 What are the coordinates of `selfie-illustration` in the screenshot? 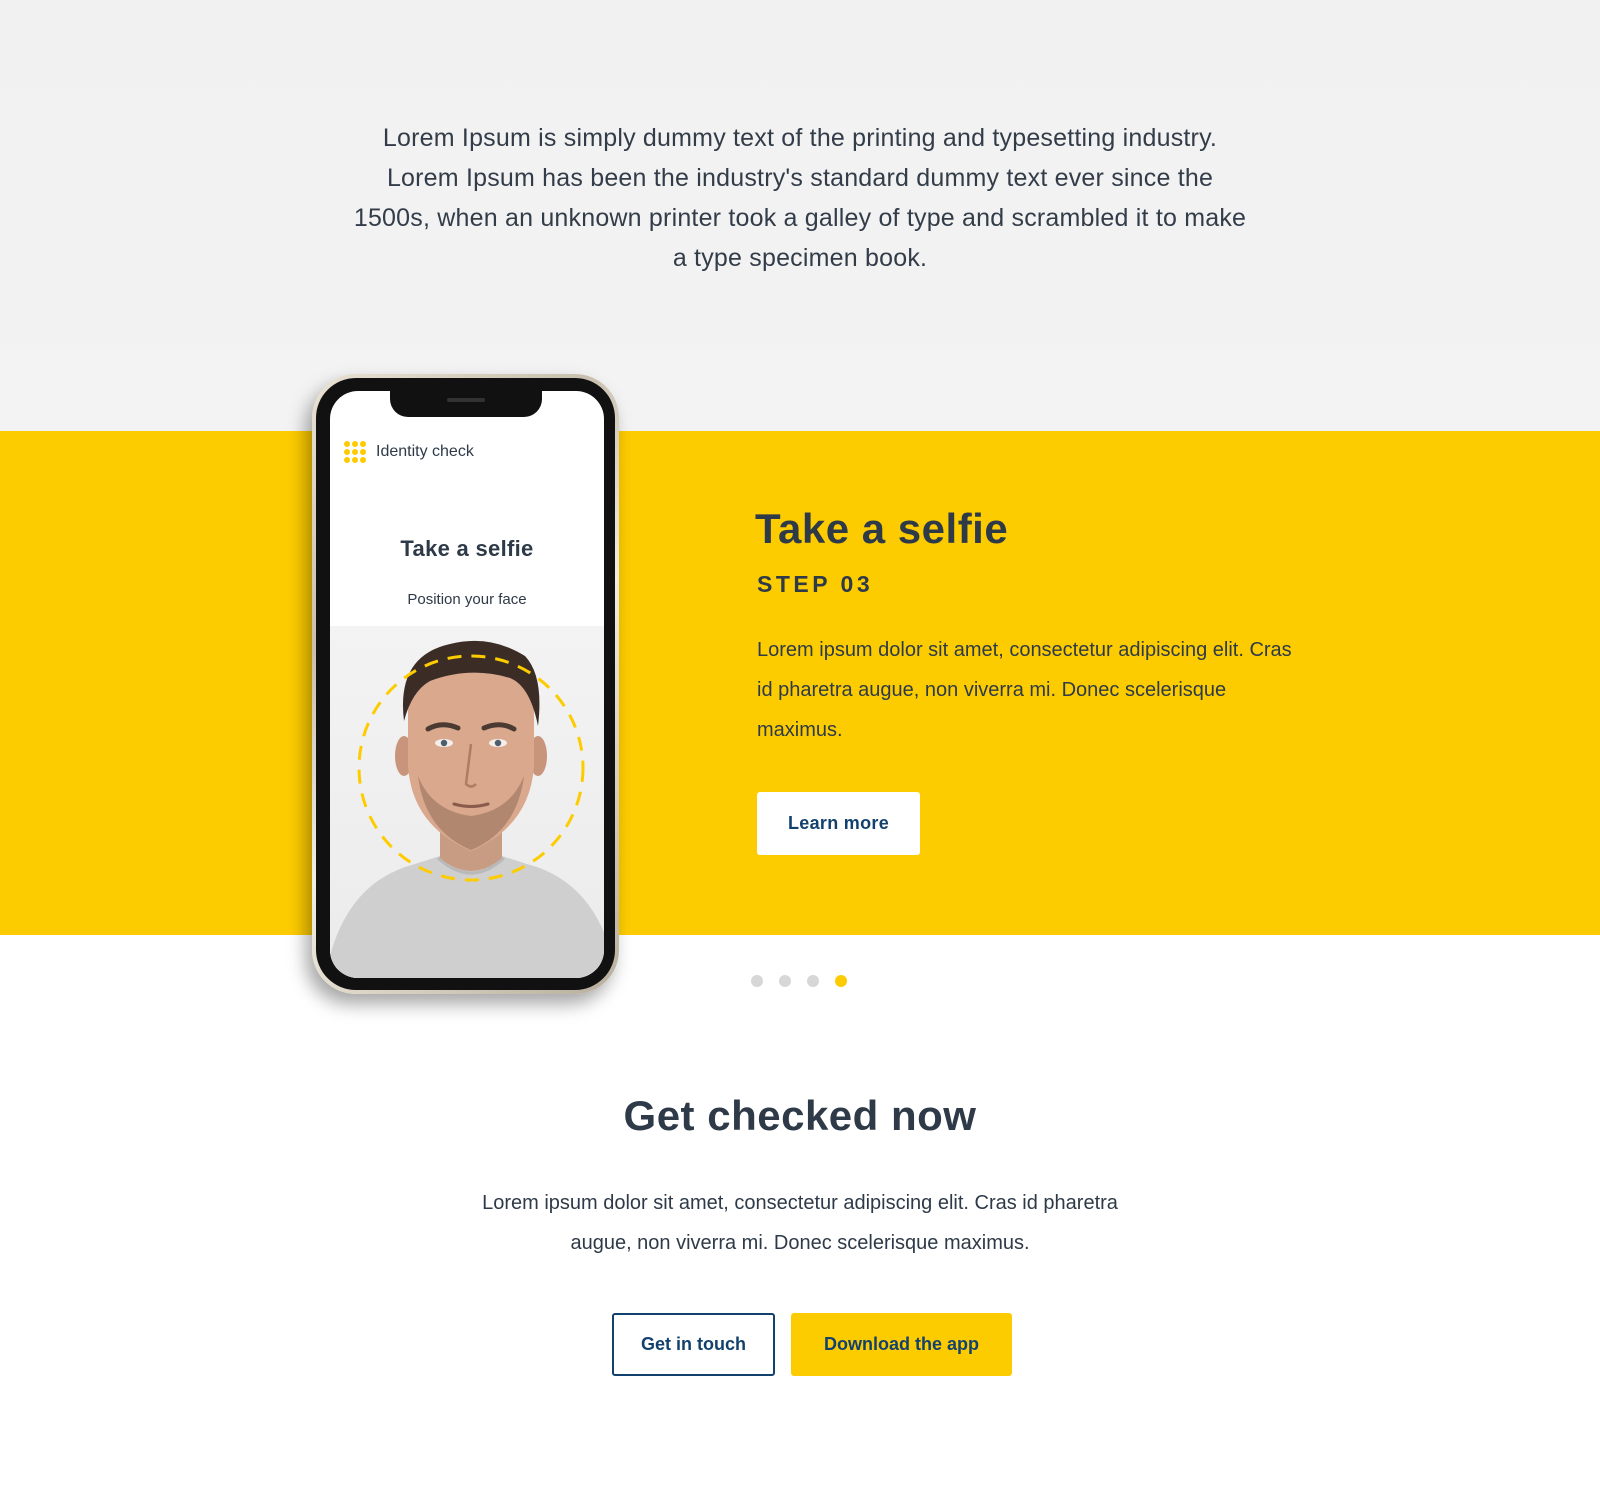 It's located at (467, 809).